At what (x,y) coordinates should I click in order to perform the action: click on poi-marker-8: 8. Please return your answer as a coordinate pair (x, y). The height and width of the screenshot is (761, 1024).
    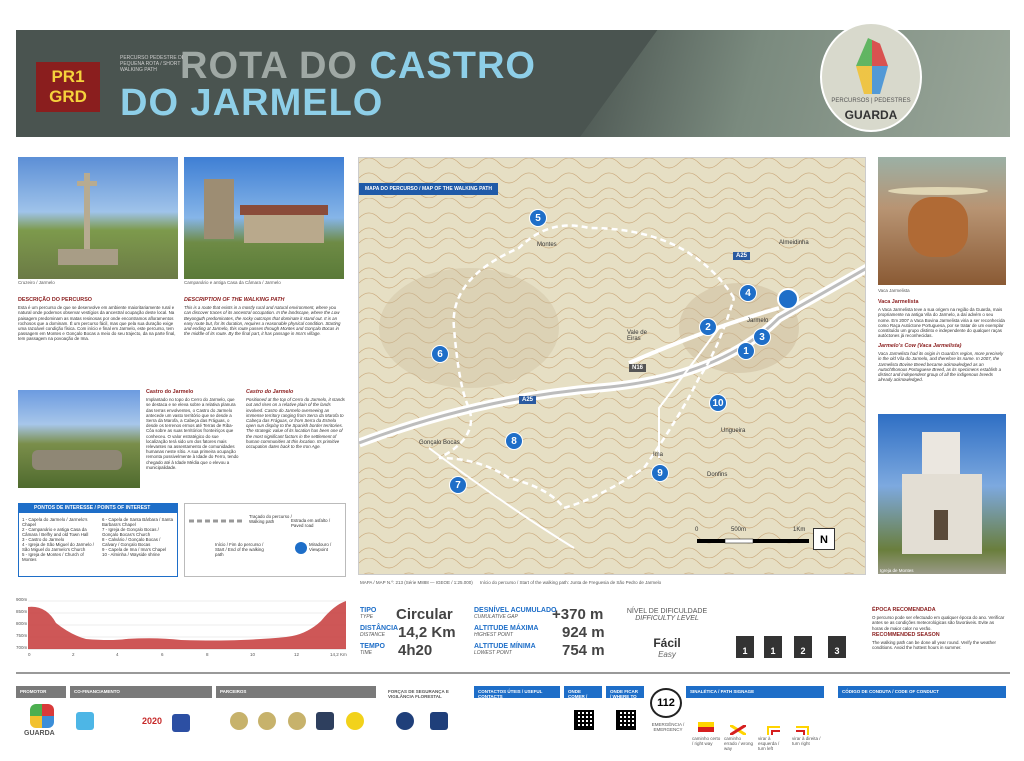
    Looking at the image, I should click on (514, 441).